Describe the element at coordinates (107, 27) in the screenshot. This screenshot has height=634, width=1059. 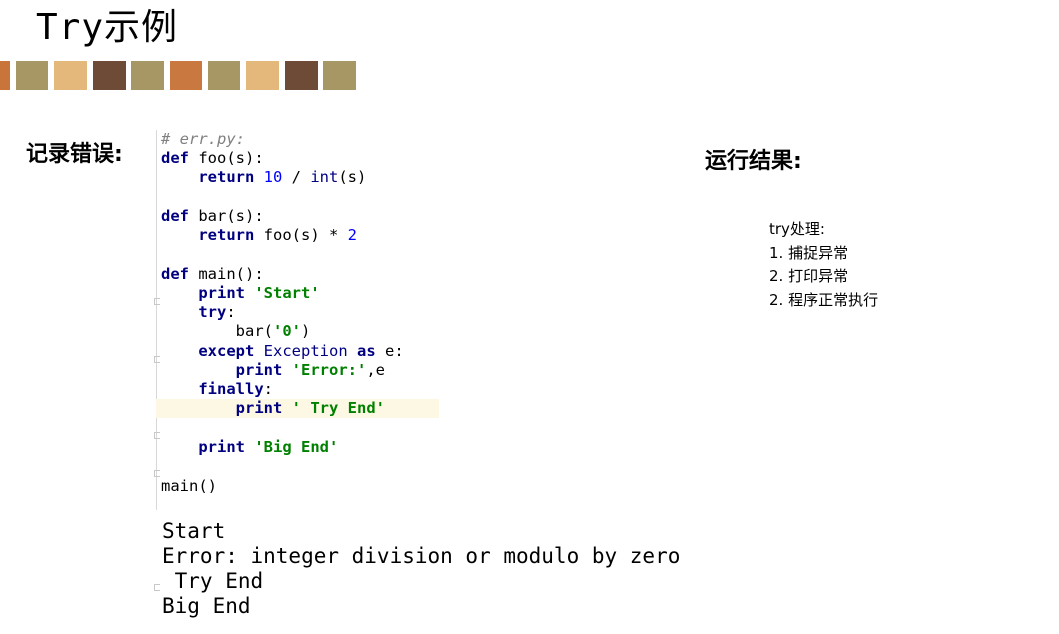
I see `slide-title: Try示例` at that location.